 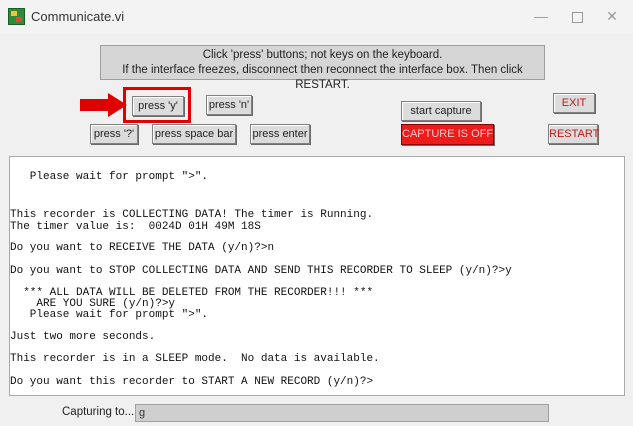 What do you see at coordinates (574, 103) in the screenshot?
I see `exit-button: EXIT` at bounding box center [574, 103].